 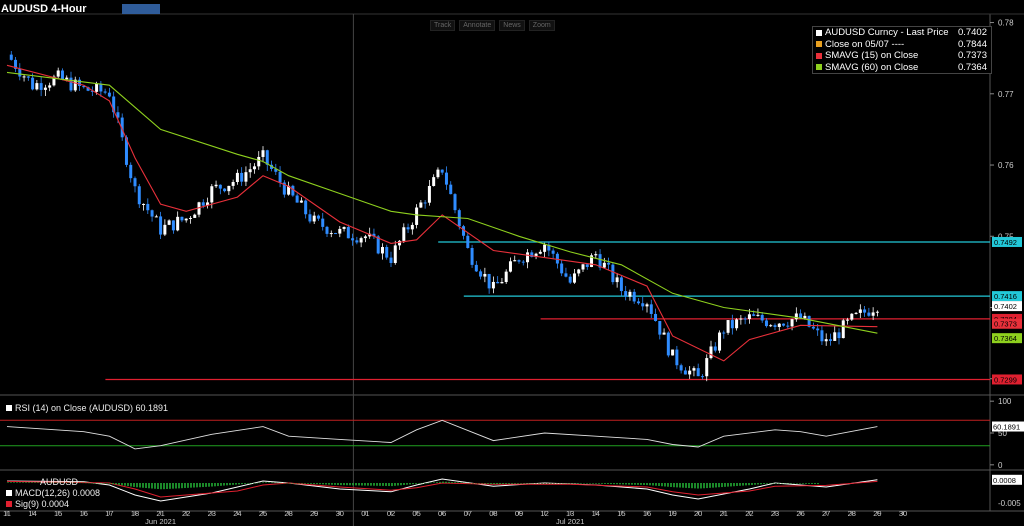 I want to click on legend-entry-smavg-15: SMAVG (15) on Close 0.7373, so click(x=902, y=56).